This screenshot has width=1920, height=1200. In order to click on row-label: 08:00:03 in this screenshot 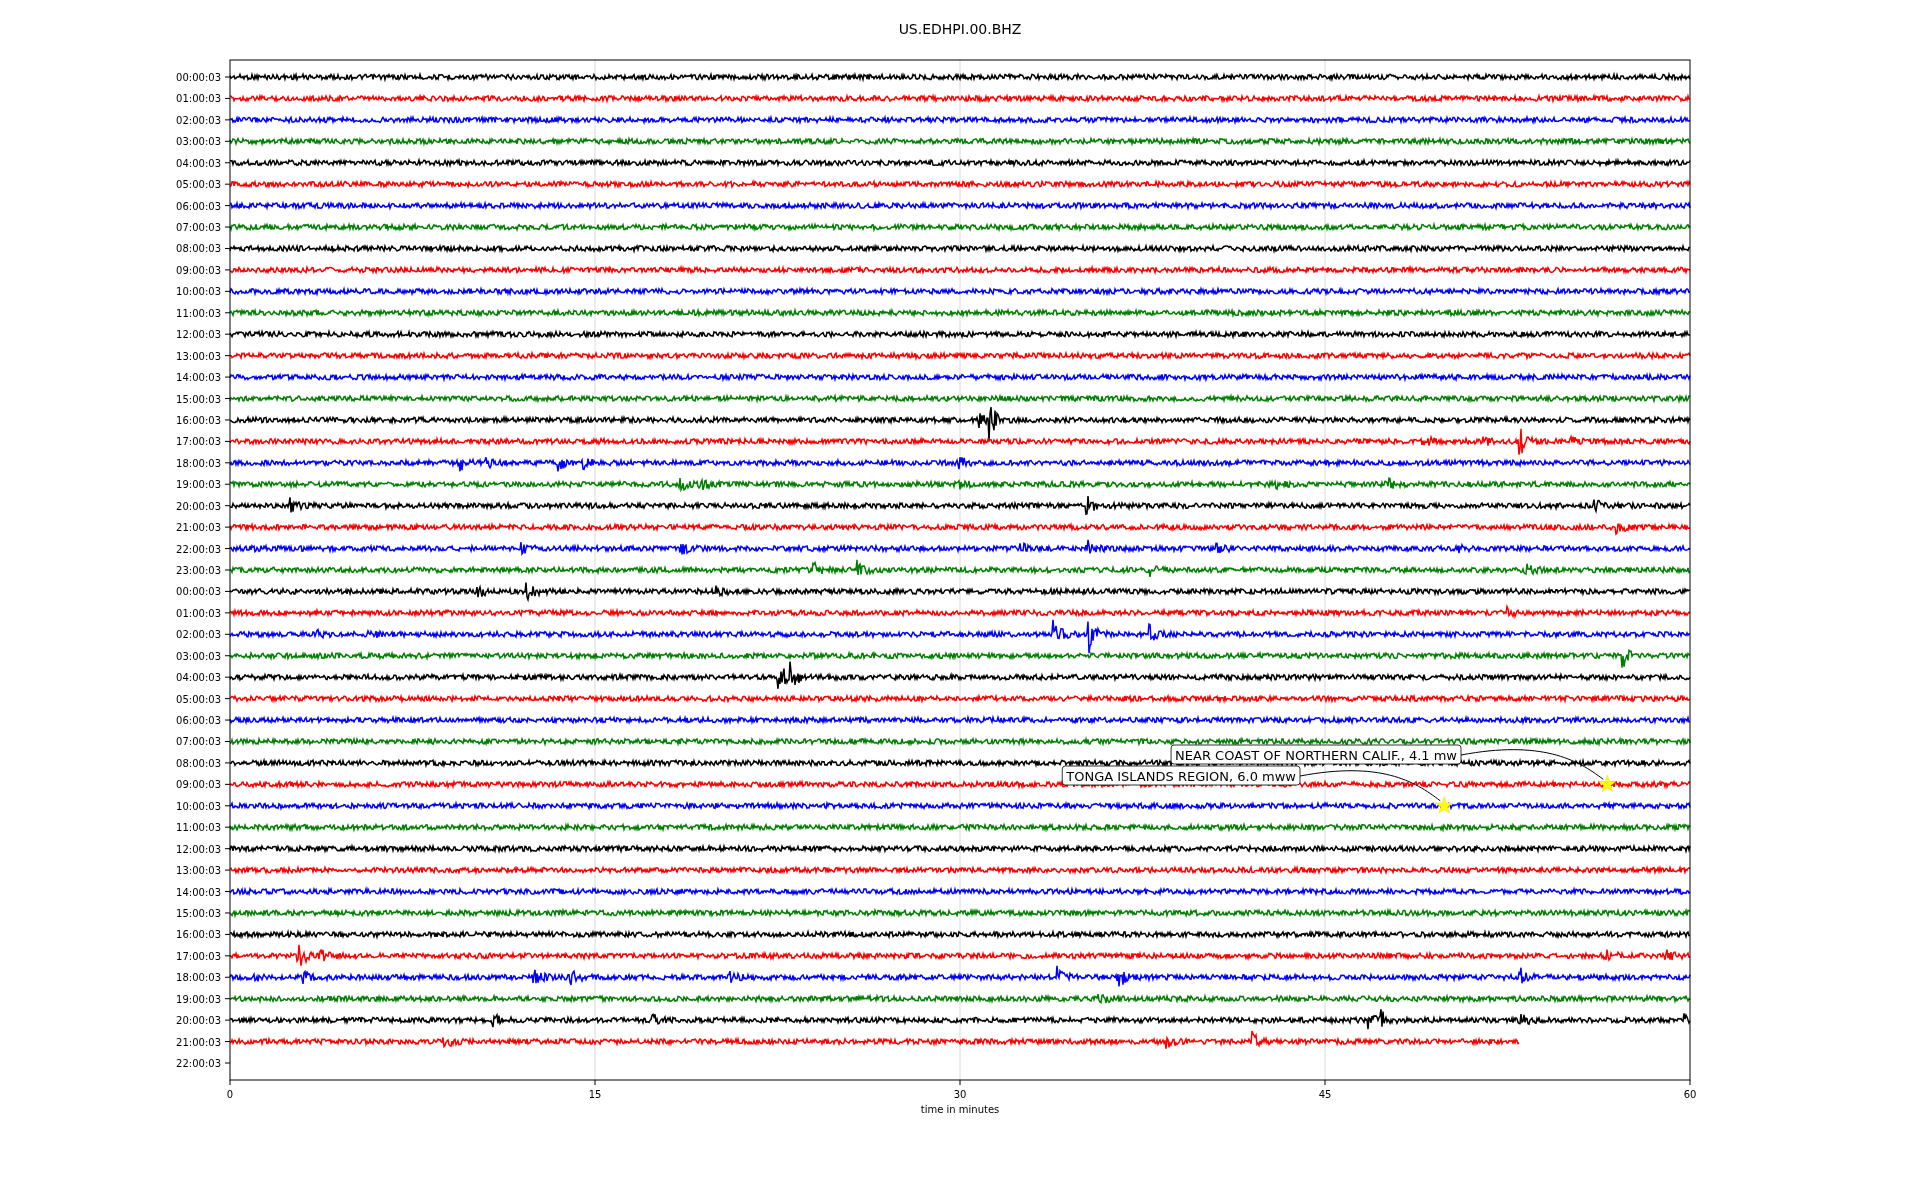, I will do `click(198, 763)`.